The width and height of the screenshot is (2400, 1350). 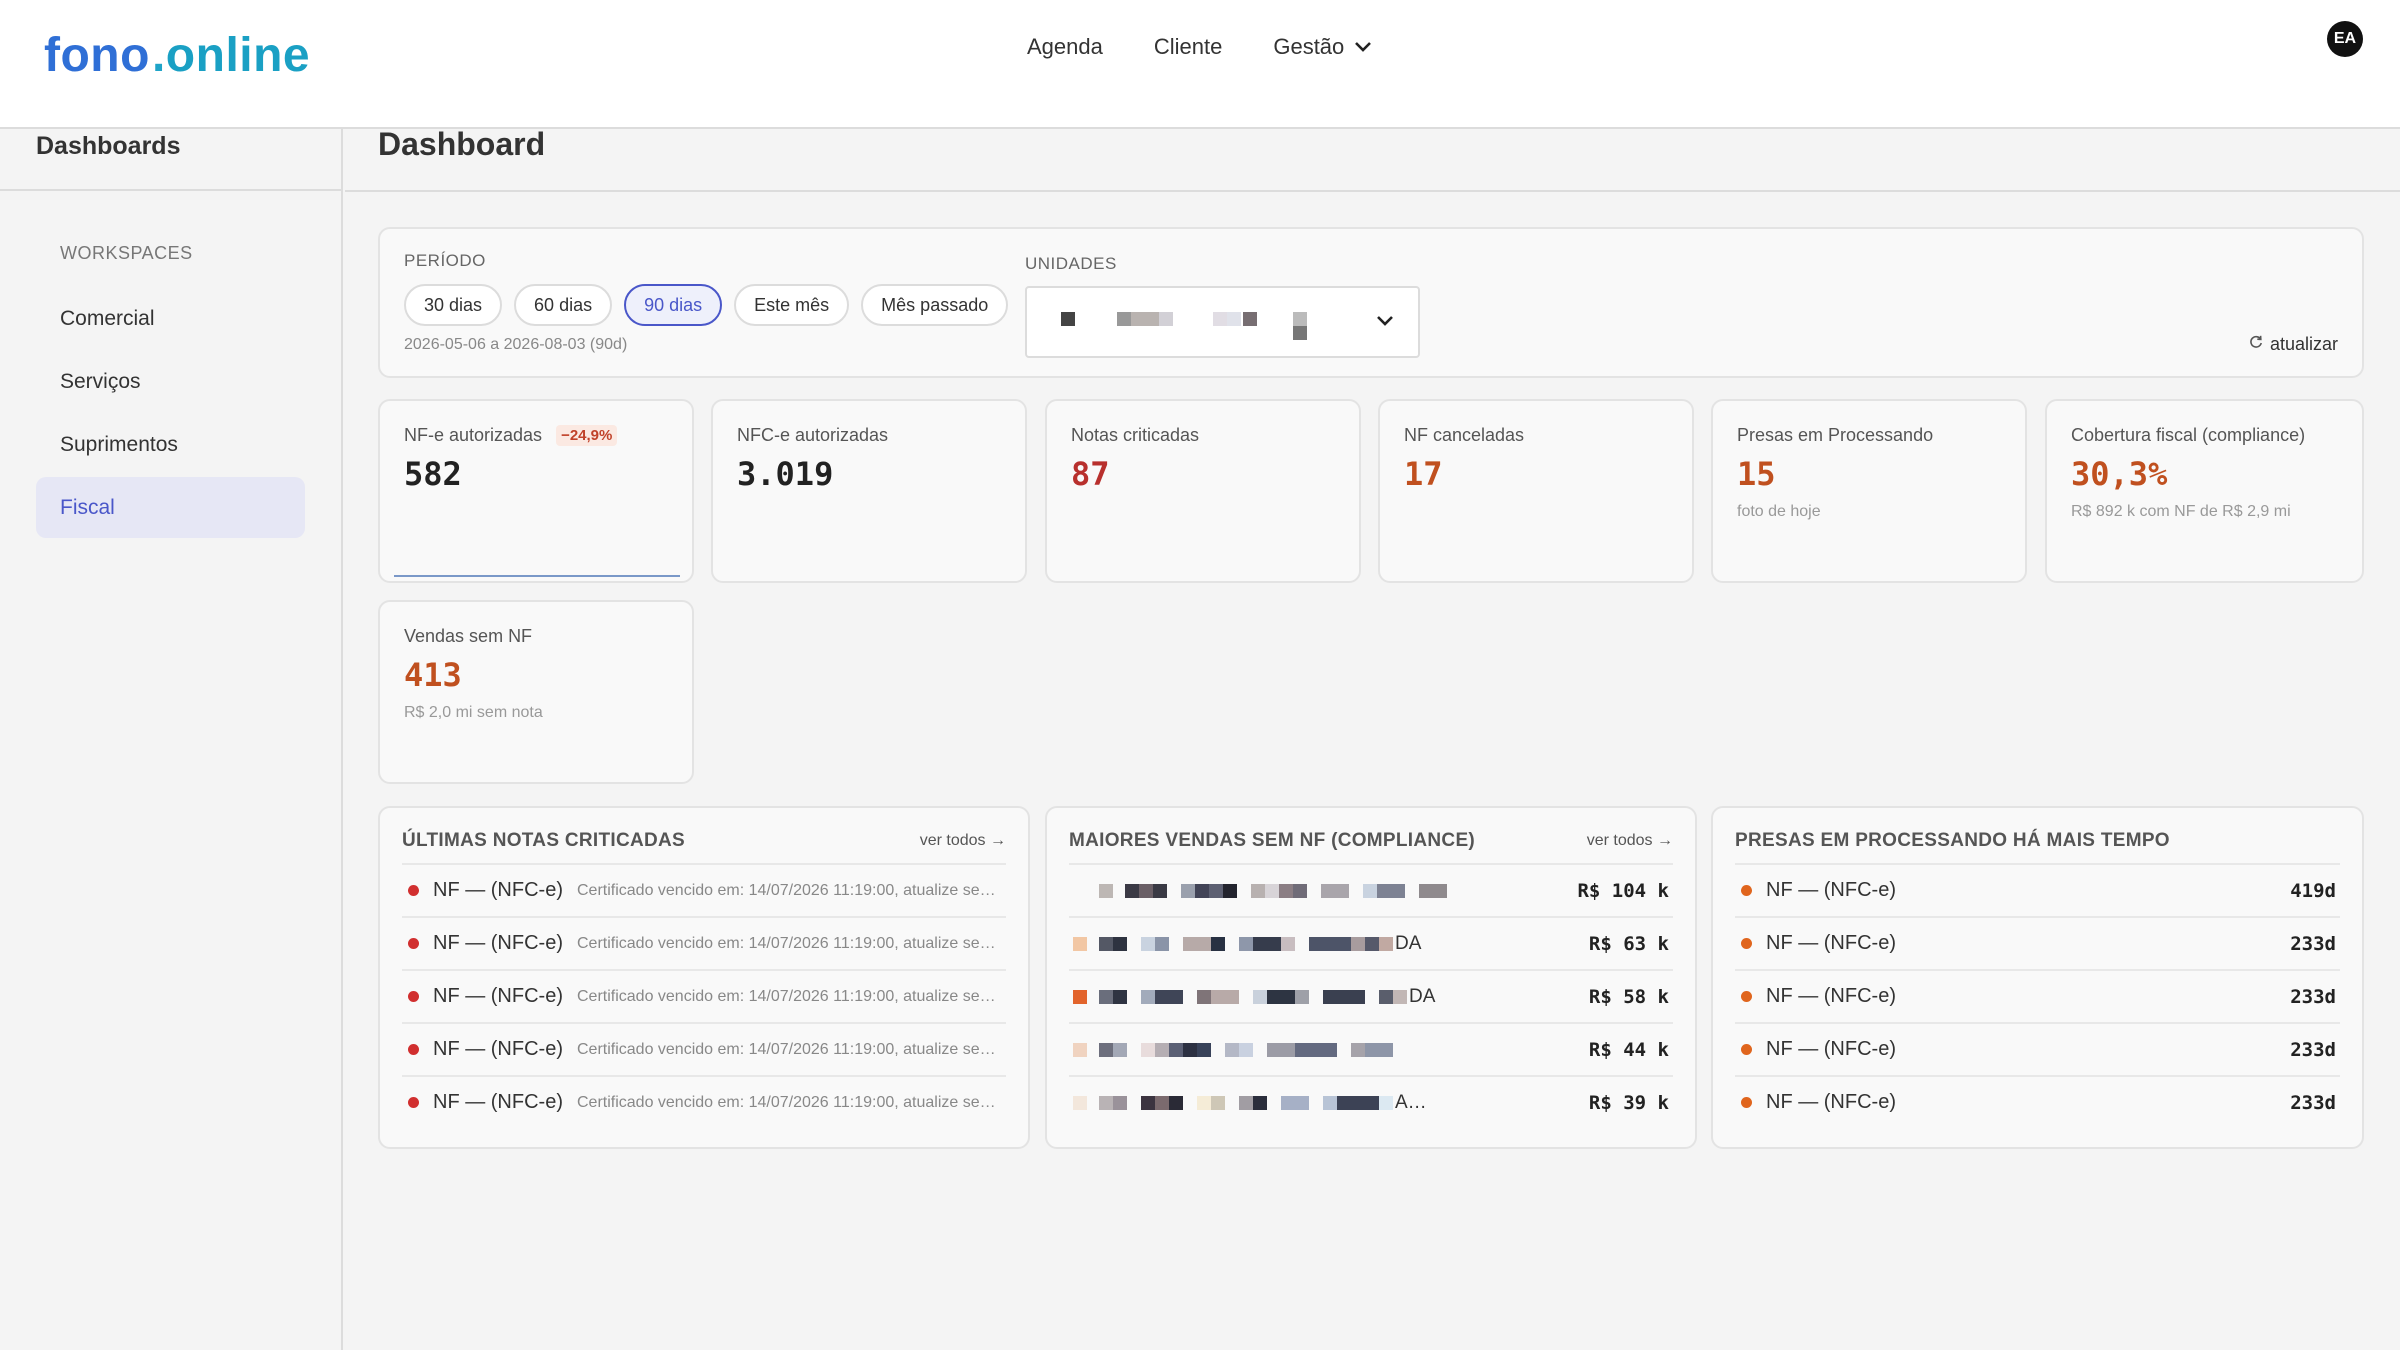 What do you see at coordinates (1952, 840) in the screenshot?
I see `panel-title: PRESAS EM PROCESSANDO HÁ MAIS TEMPO` at bounding box center [1952, 840].